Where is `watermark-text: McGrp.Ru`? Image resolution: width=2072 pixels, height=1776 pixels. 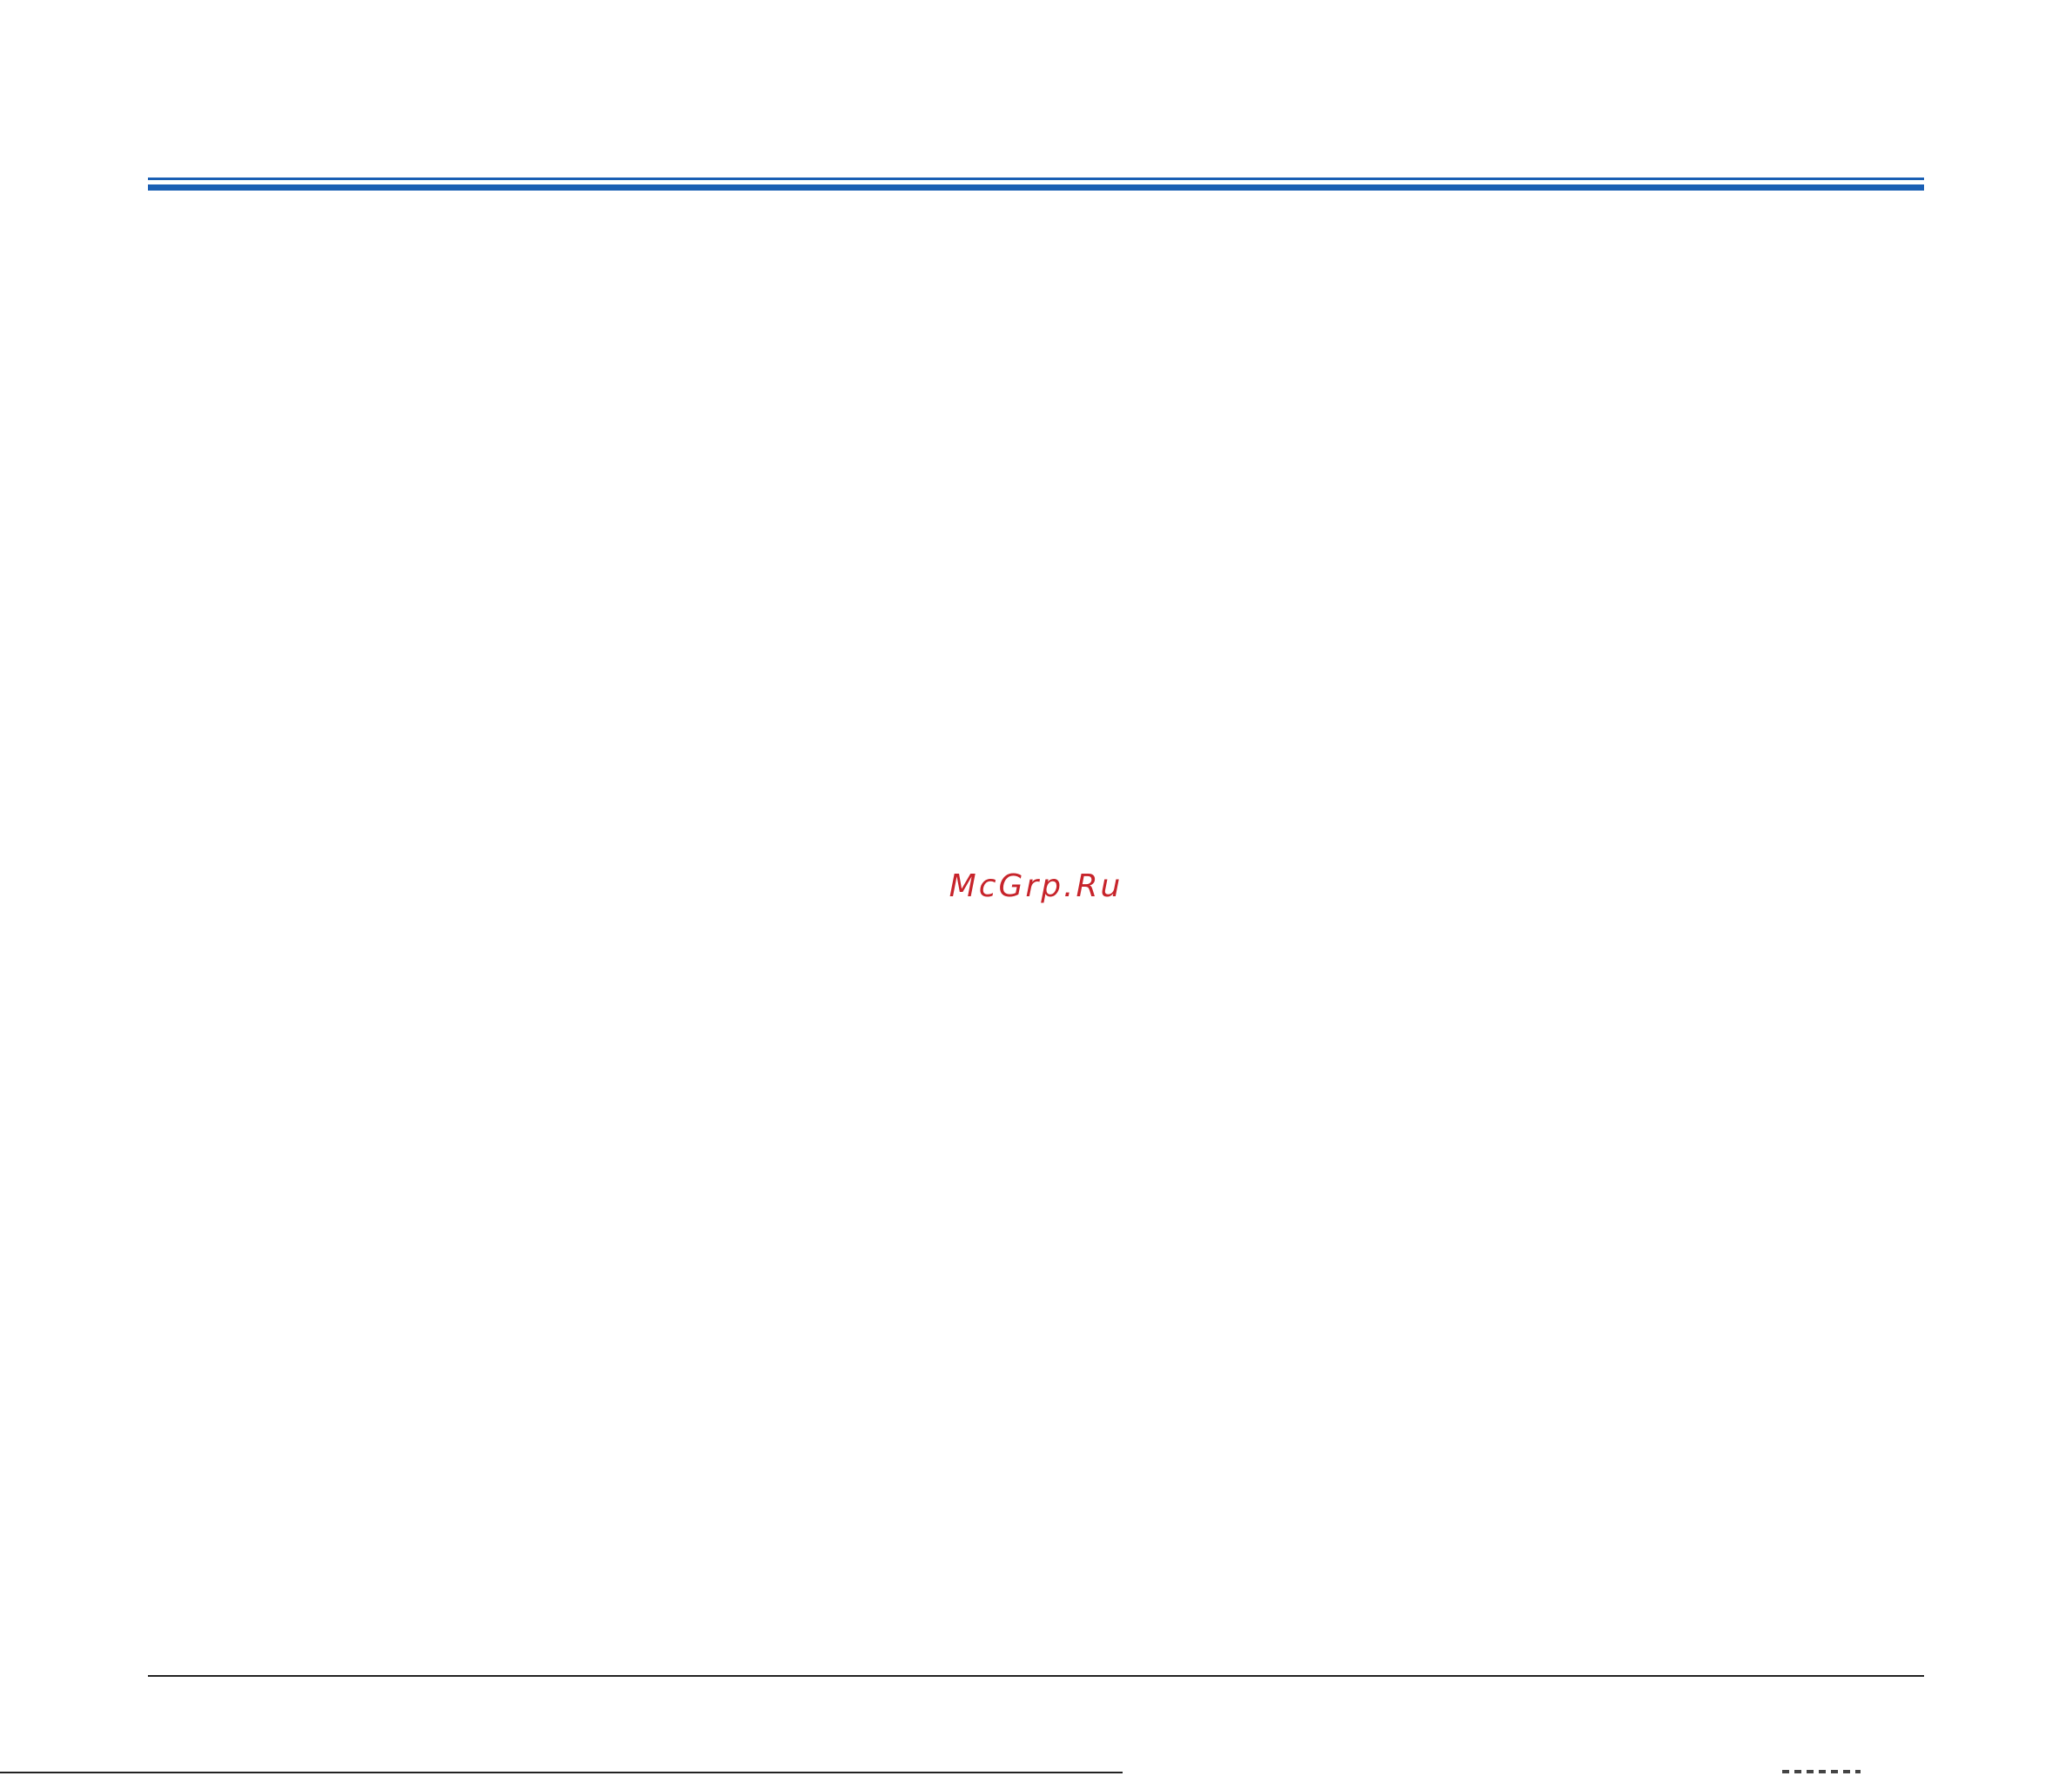 watermark-text: McGrp.Ru is located at coordinates (1036, 886).